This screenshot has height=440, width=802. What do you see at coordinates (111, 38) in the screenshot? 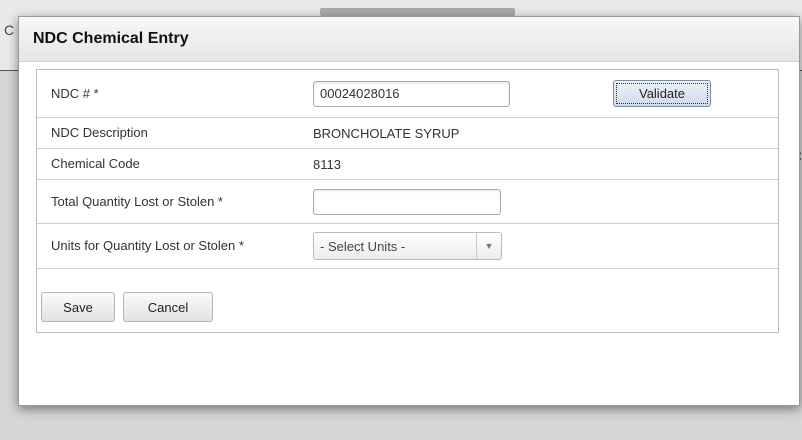
I see `dialog-title: NDC Chemical Entry` at bounding box center [111, 38].